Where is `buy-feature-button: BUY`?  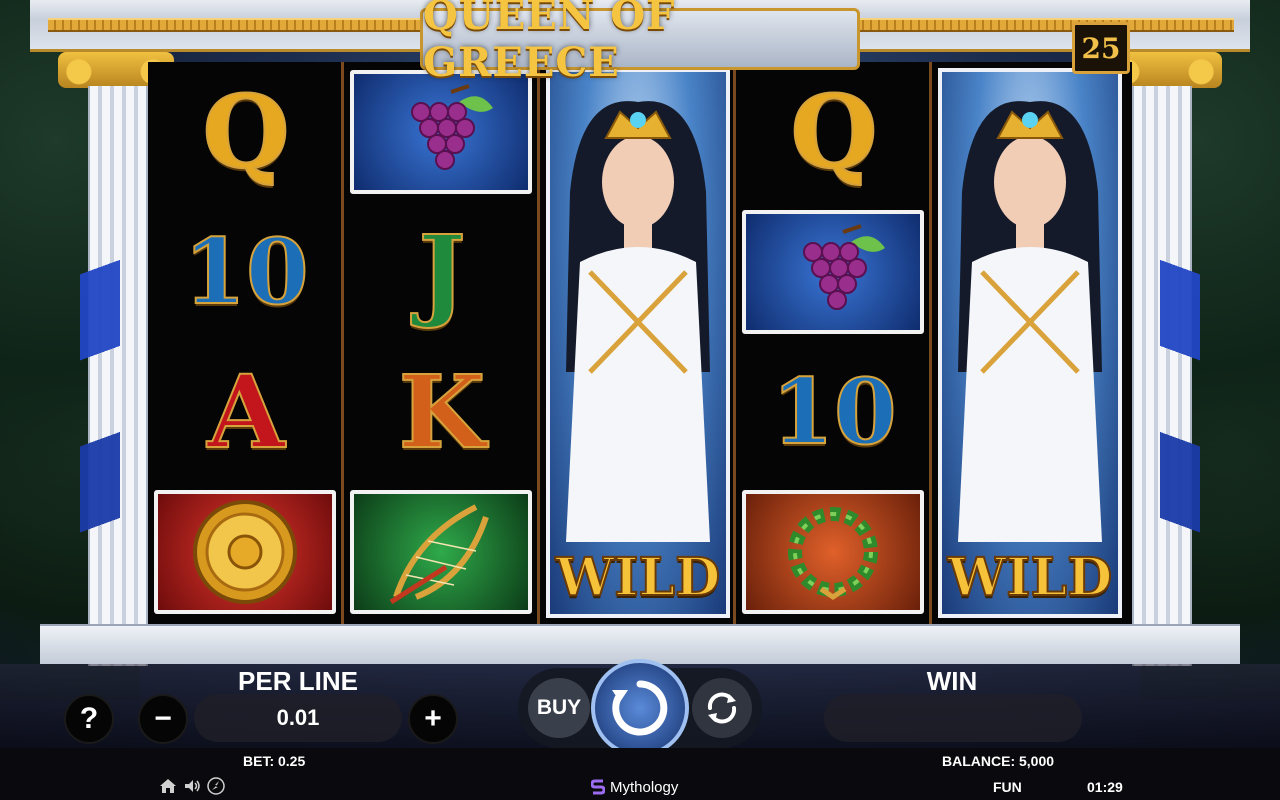 buy-feature-button: BUY is located at coordinates (559, 708).